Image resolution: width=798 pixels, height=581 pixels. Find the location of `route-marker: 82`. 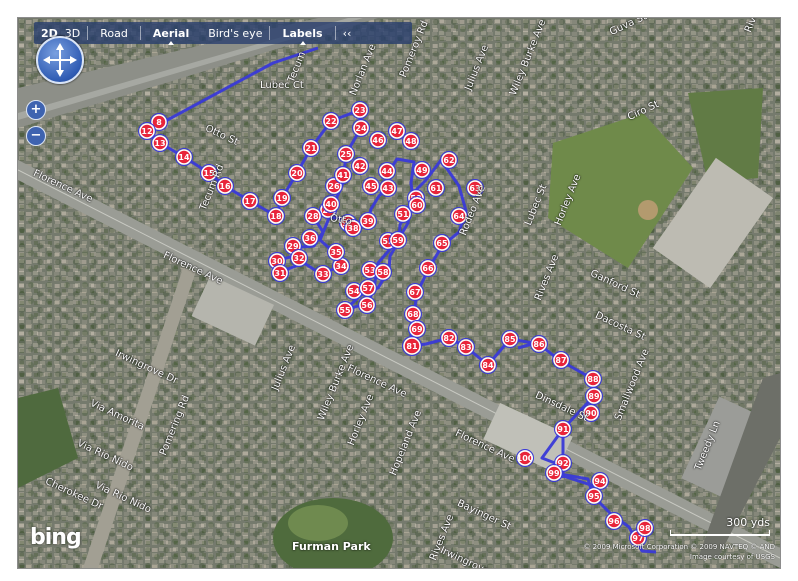

route-marker: 82 is located at coordinates (449, 338).